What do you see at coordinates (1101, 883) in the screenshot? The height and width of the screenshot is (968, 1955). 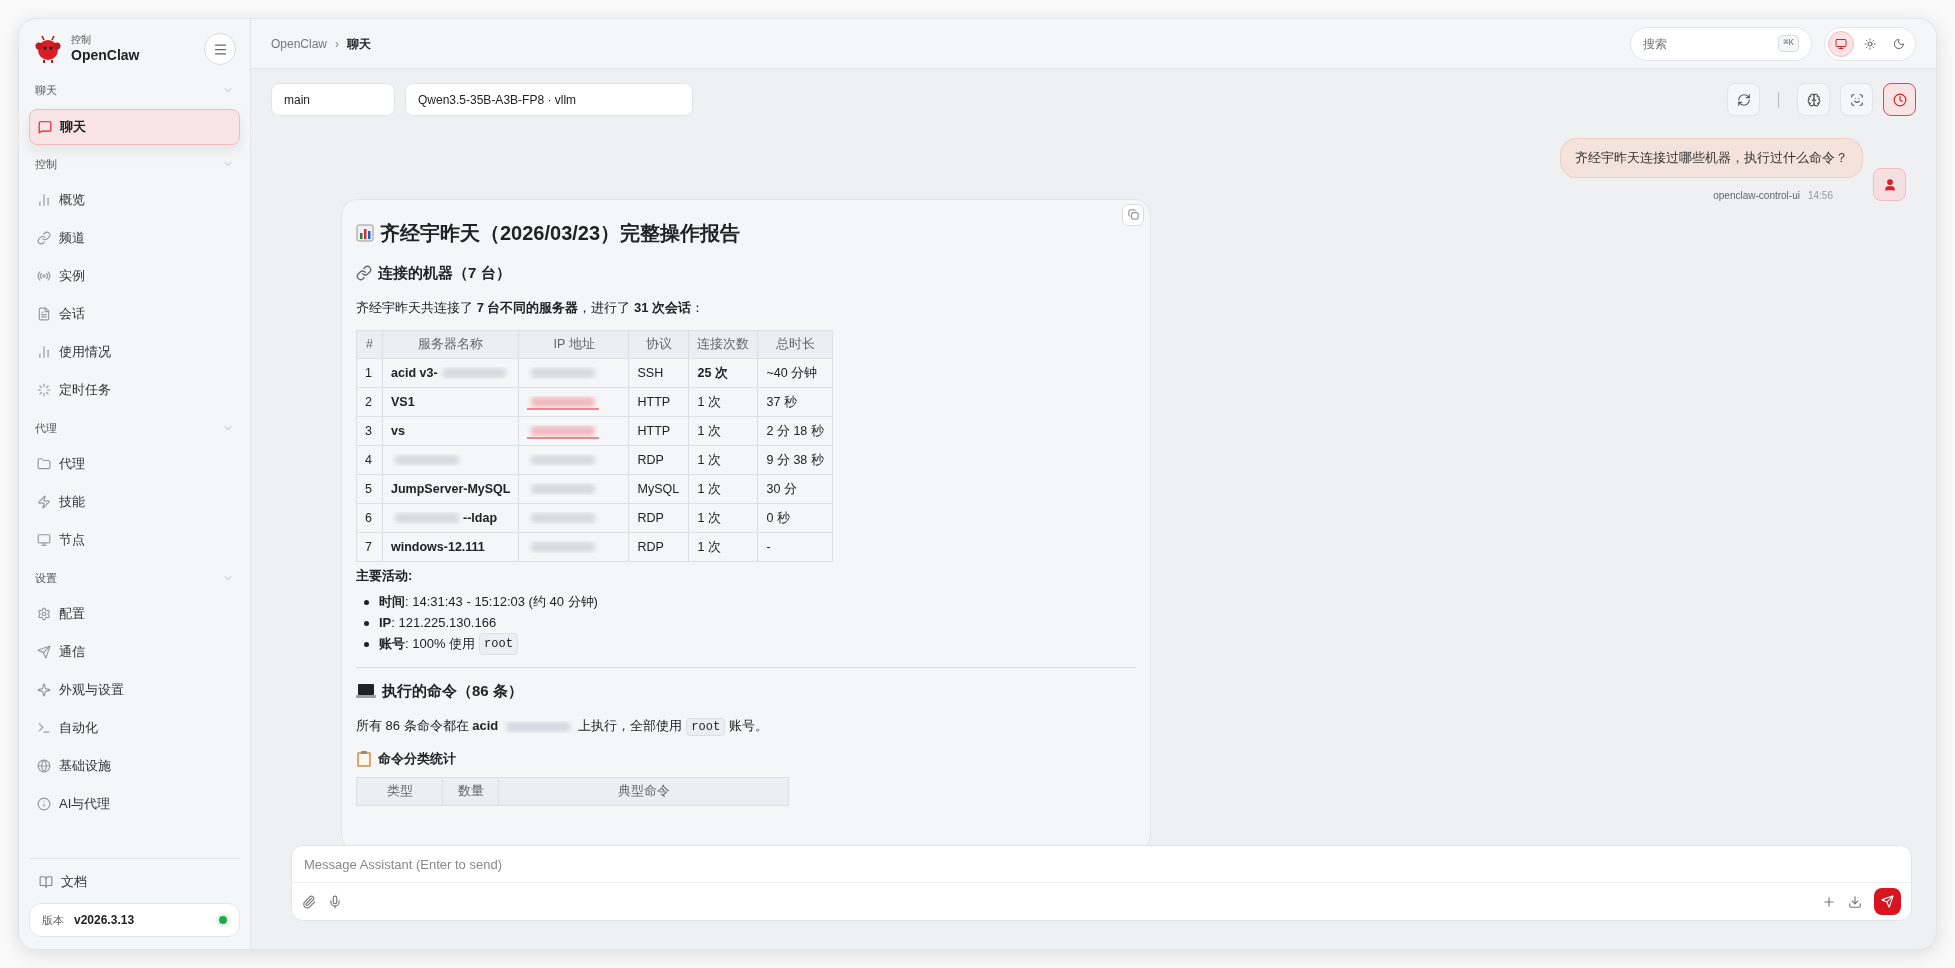 I see `message-composer: Message Assistant (Enter to send)` at bounding box center [1101, 883].